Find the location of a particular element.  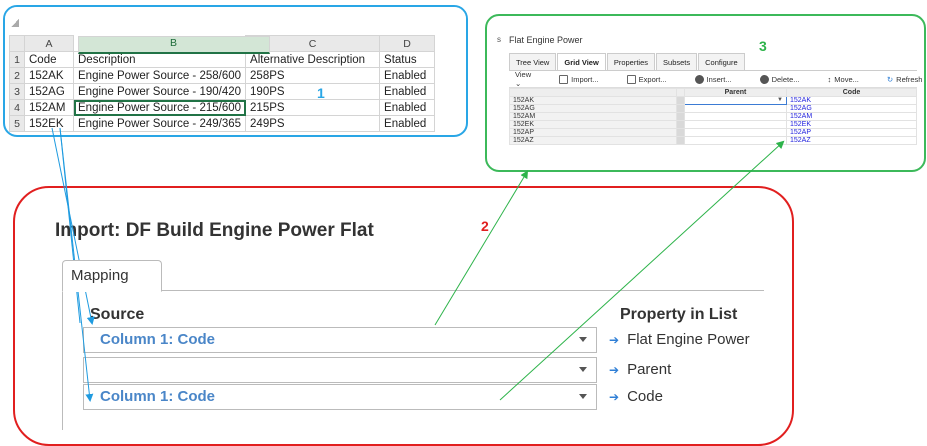

tab-mapping: Mapping is located at coordinates (112, 276).